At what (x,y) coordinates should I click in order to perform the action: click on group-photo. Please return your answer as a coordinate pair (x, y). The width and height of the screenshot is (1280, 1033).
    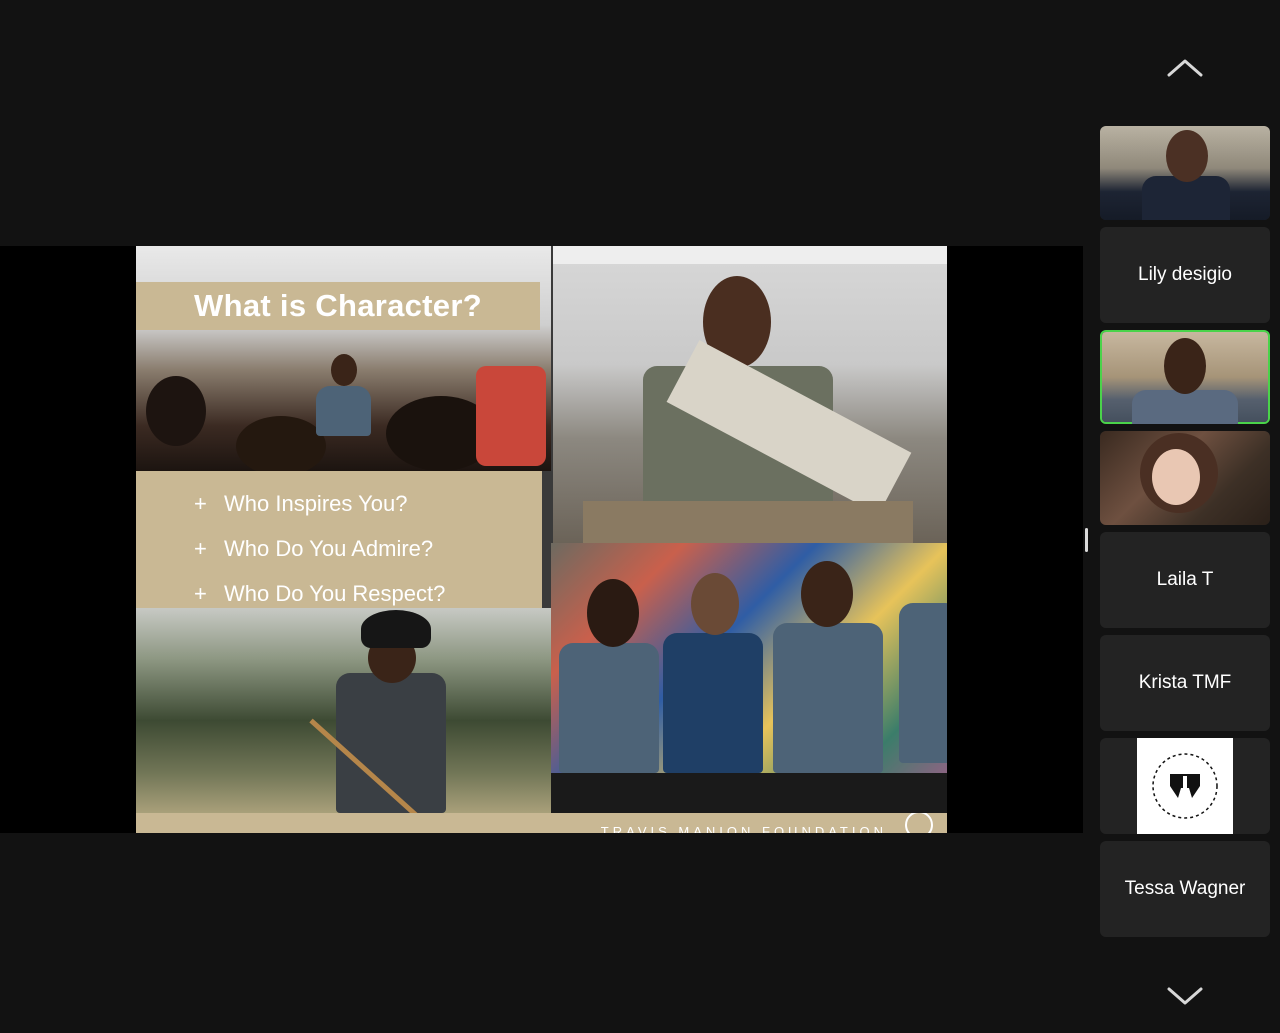
    Looking at the image, I should click on (749, 678).